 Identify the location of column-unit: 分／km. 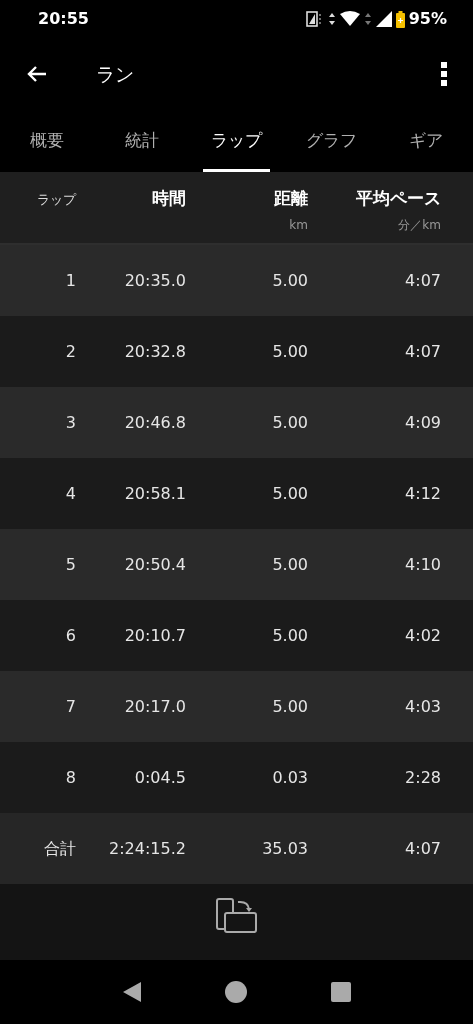
(419, 225).